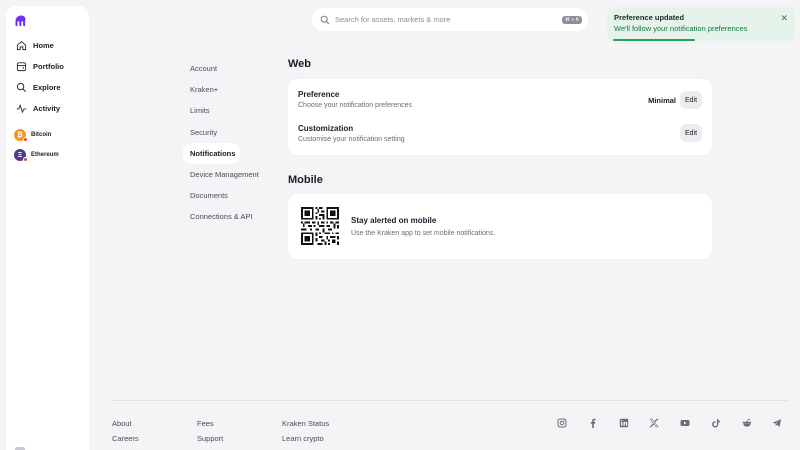  I want to click on footer-link-about: About, so click(122, 423).